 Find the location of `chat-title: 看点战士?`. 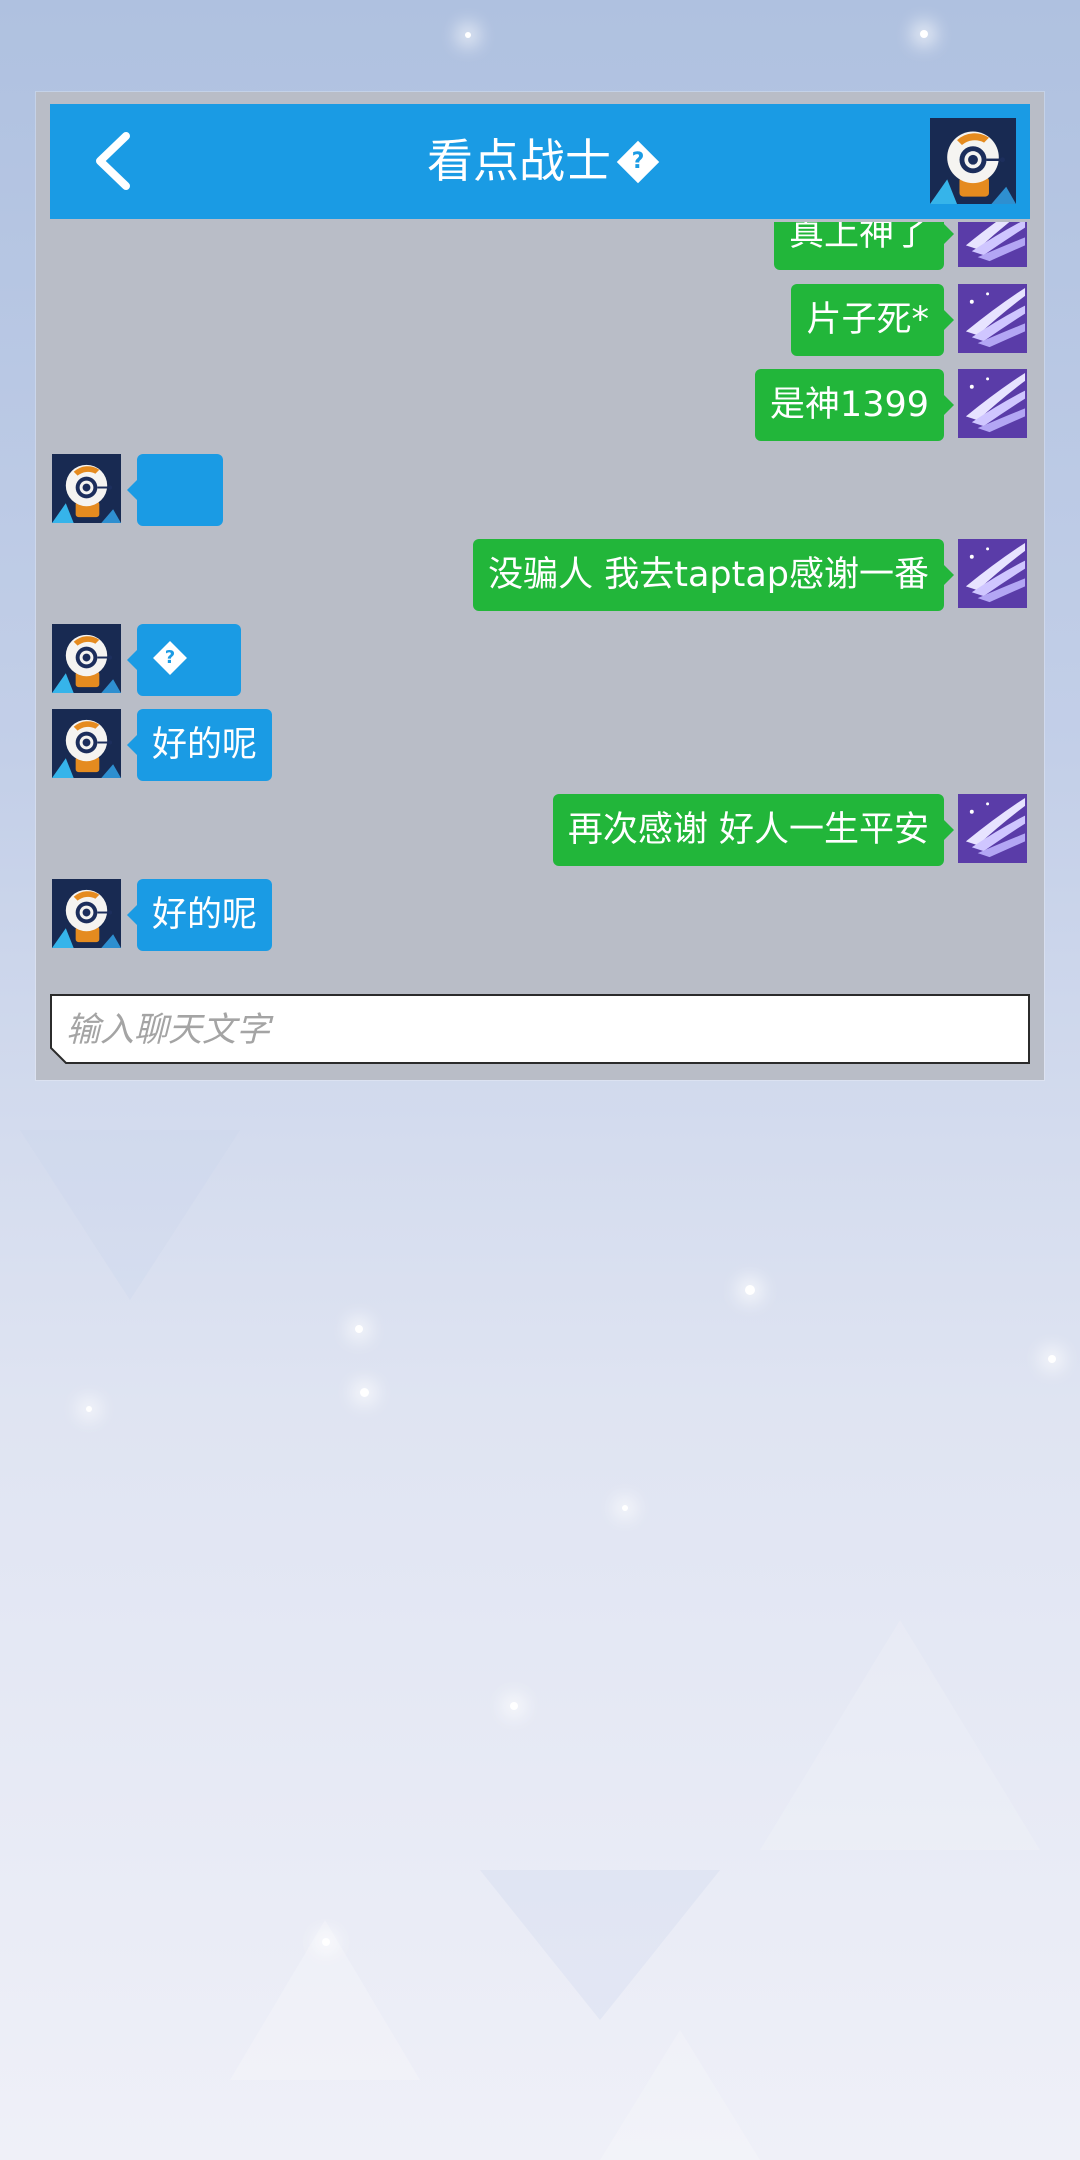

chat-title: 看点战士? is located at coordinates (540, 161).